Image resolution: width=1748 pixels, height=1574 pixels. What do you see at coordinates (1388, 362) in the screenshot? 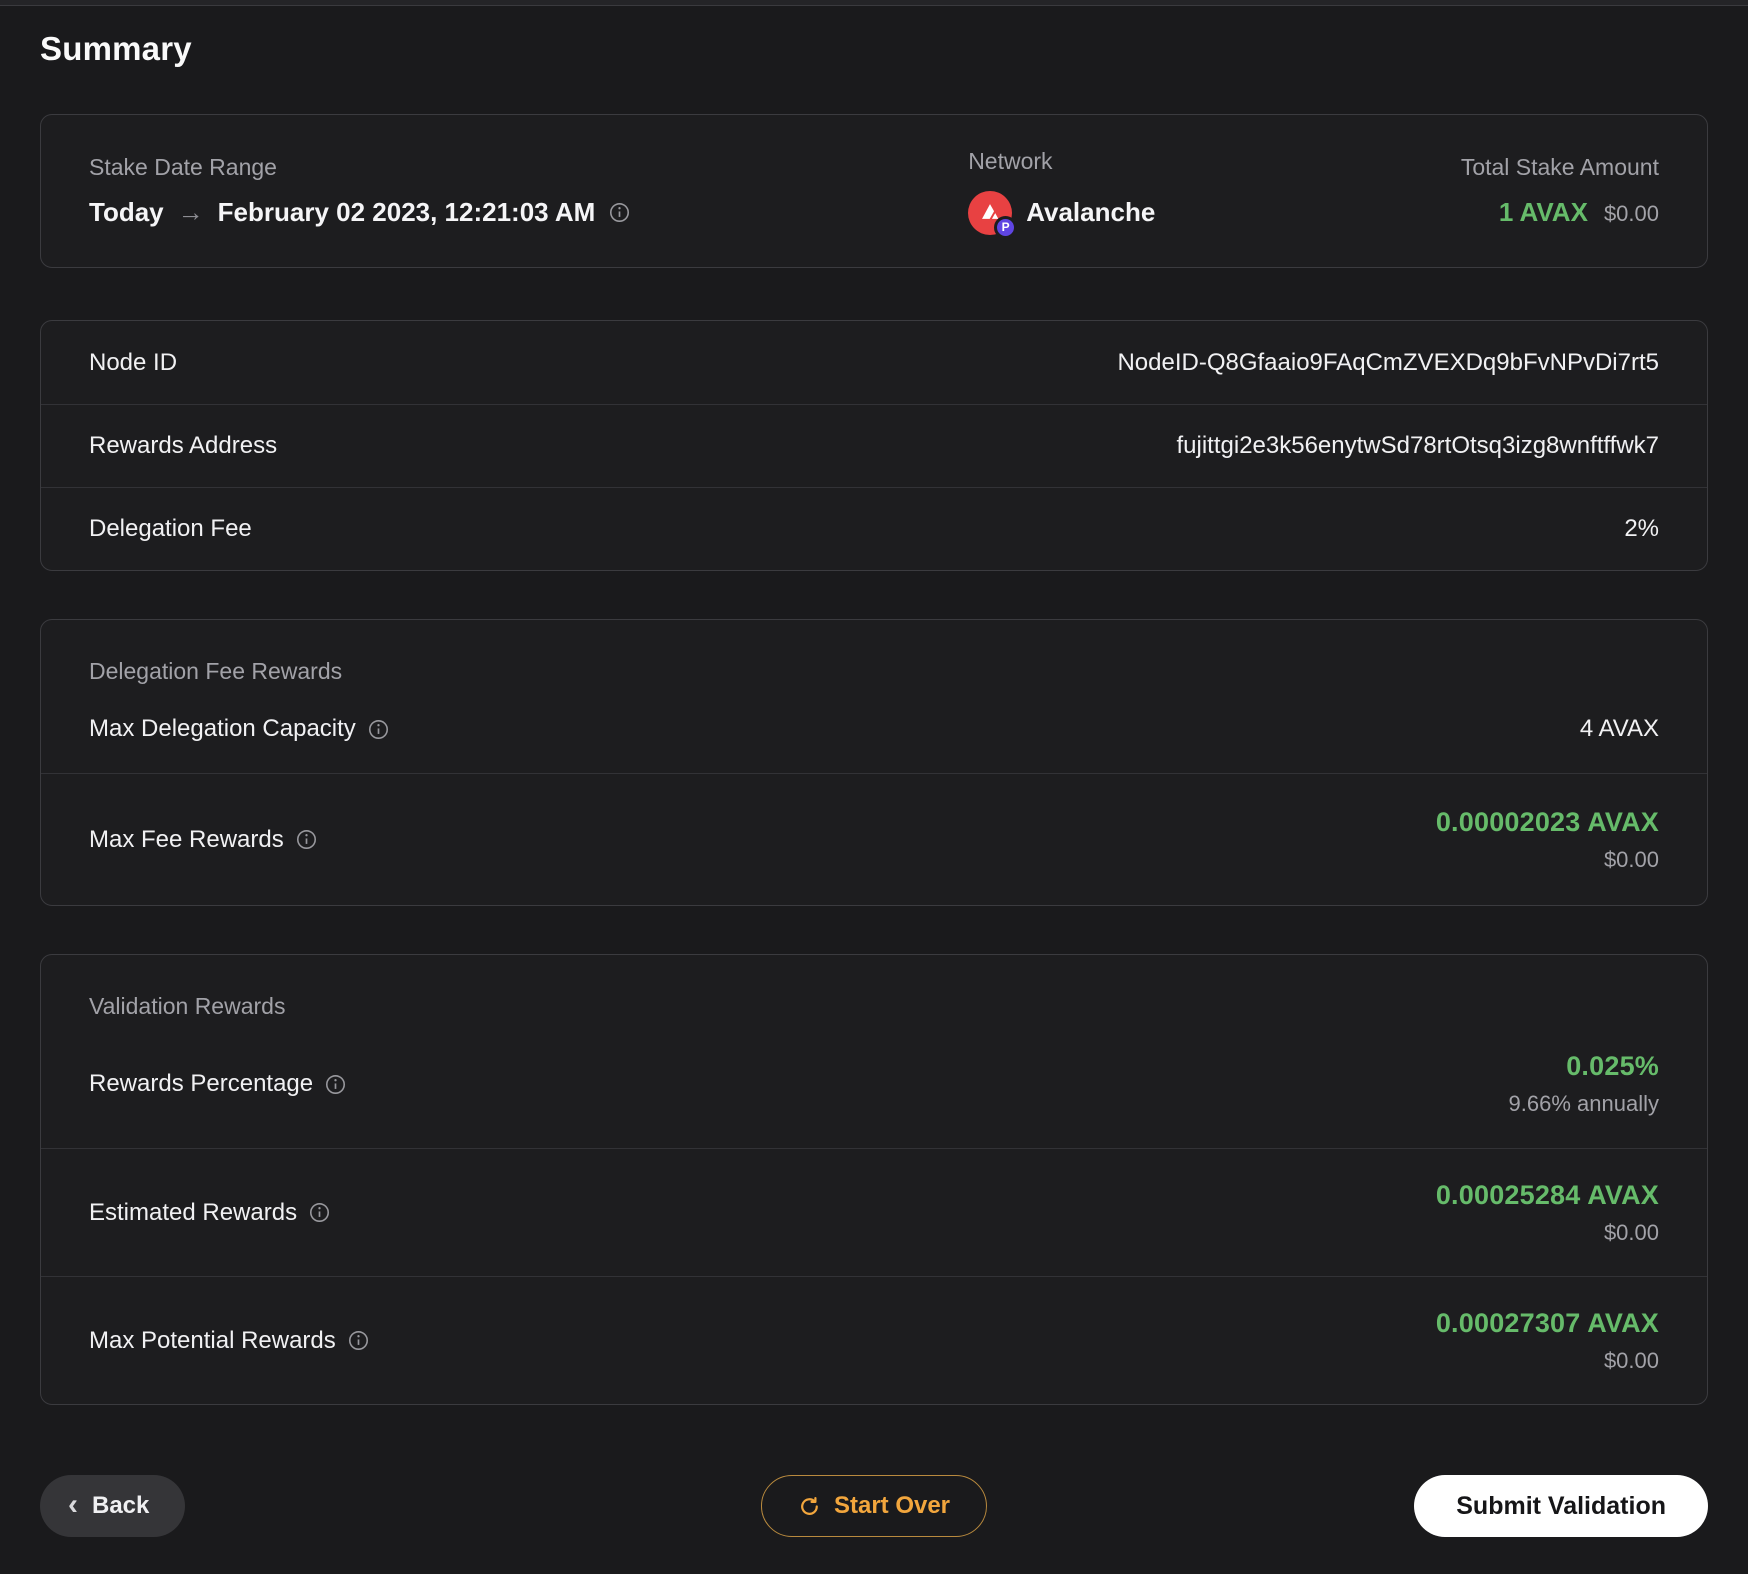
I see `node-id-value: NodeID-Q8Gfaaio9FAqCmZVEXDq9bFvNPvDi7rt5` at bounding box center [1388, 362].